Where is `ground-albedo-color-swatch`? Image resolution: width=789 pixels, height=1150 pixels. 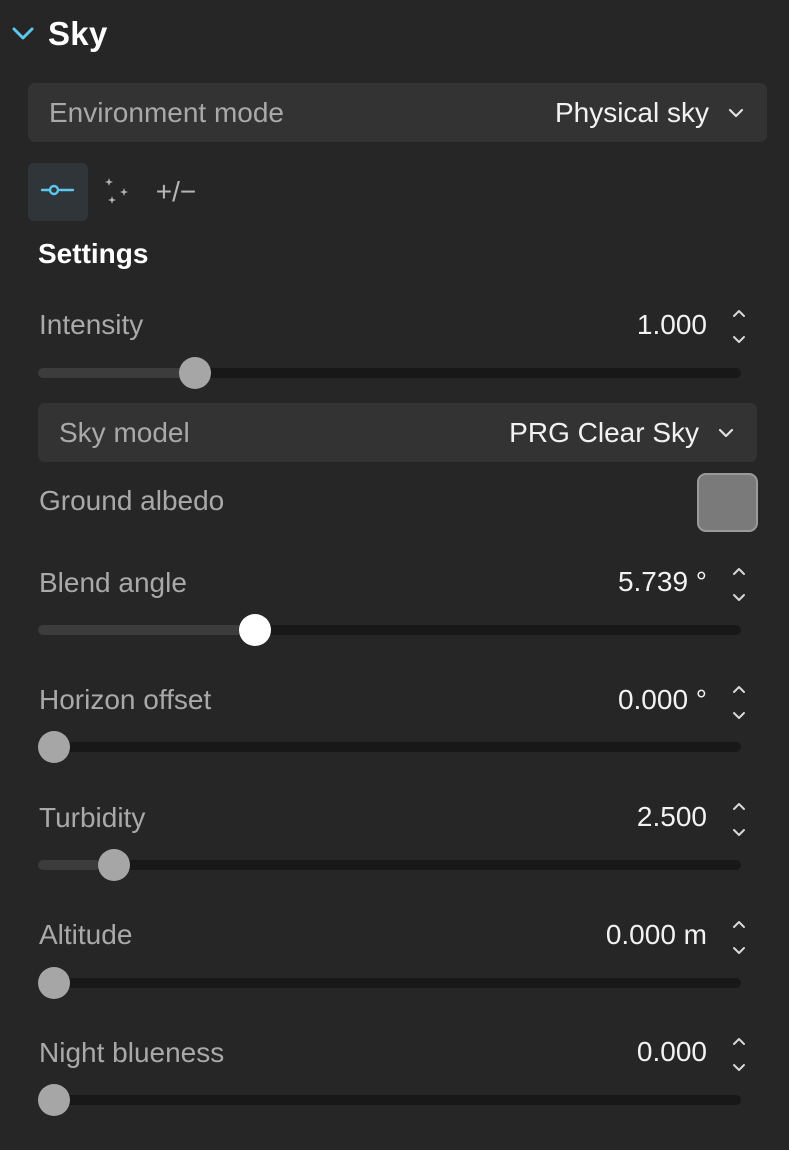 ground-albedo-color-swatch is located at coordinates (727, 502).